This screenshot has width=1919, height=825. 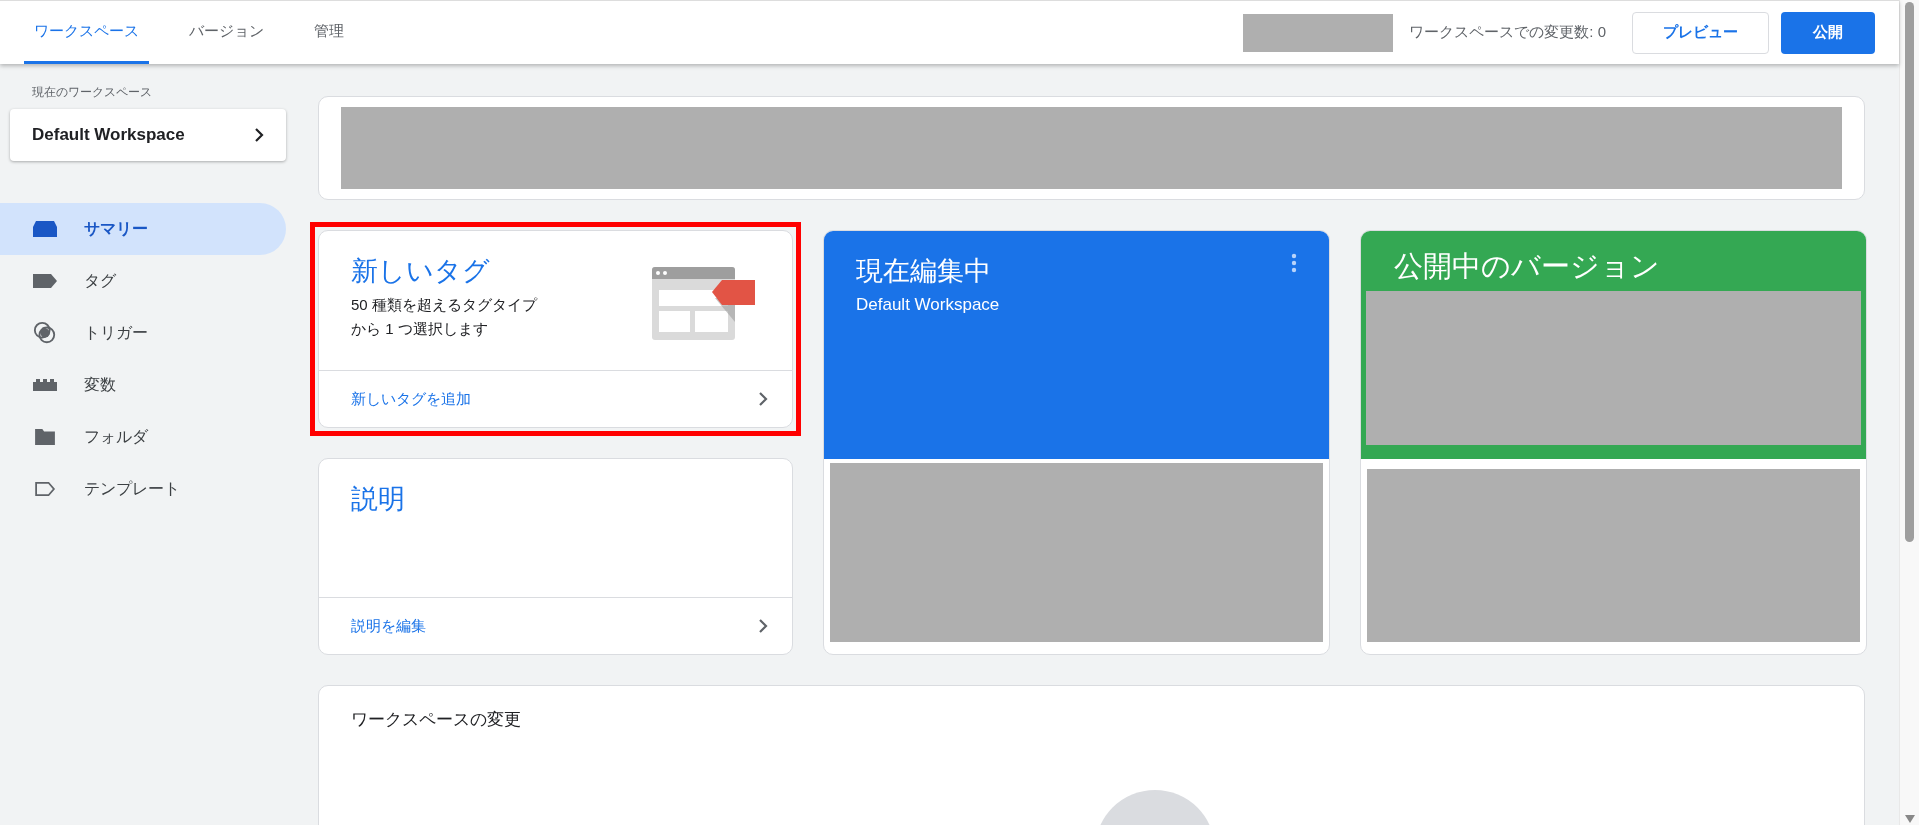 What do you see at coordinates (1700, 32) in the screenshot?
I see `preview-button: プレビュー` at bounding box center [1700, 32].